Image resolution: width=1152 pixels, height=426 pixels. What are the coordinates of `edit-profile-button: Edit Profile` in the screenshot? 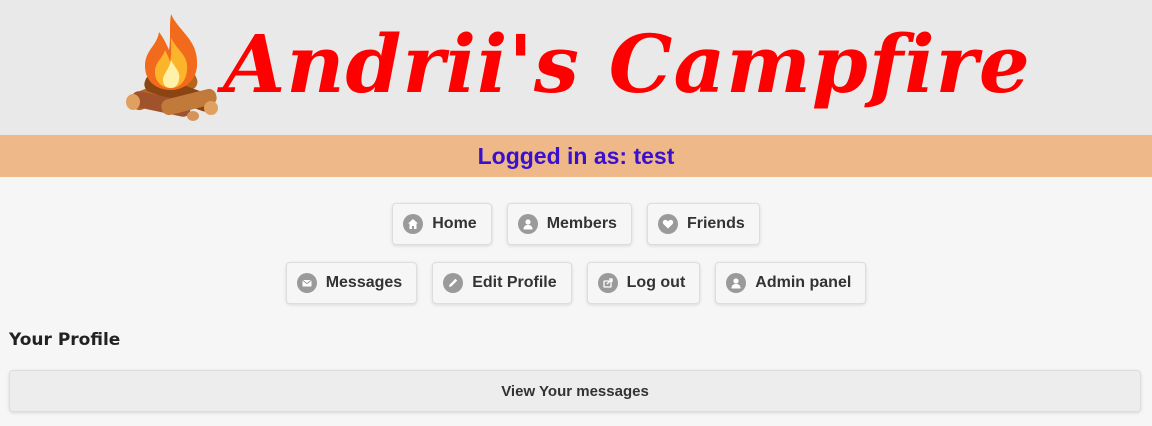 It's located at (502, 283).